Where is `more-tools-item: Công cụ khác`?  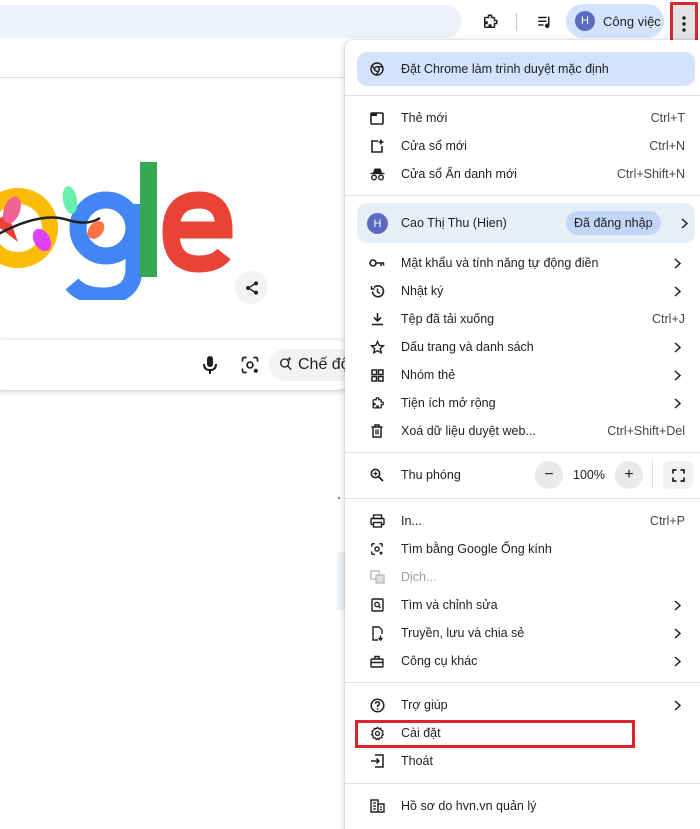
more-tools-item: Công cụ khác is located at coordinates (522, 661).